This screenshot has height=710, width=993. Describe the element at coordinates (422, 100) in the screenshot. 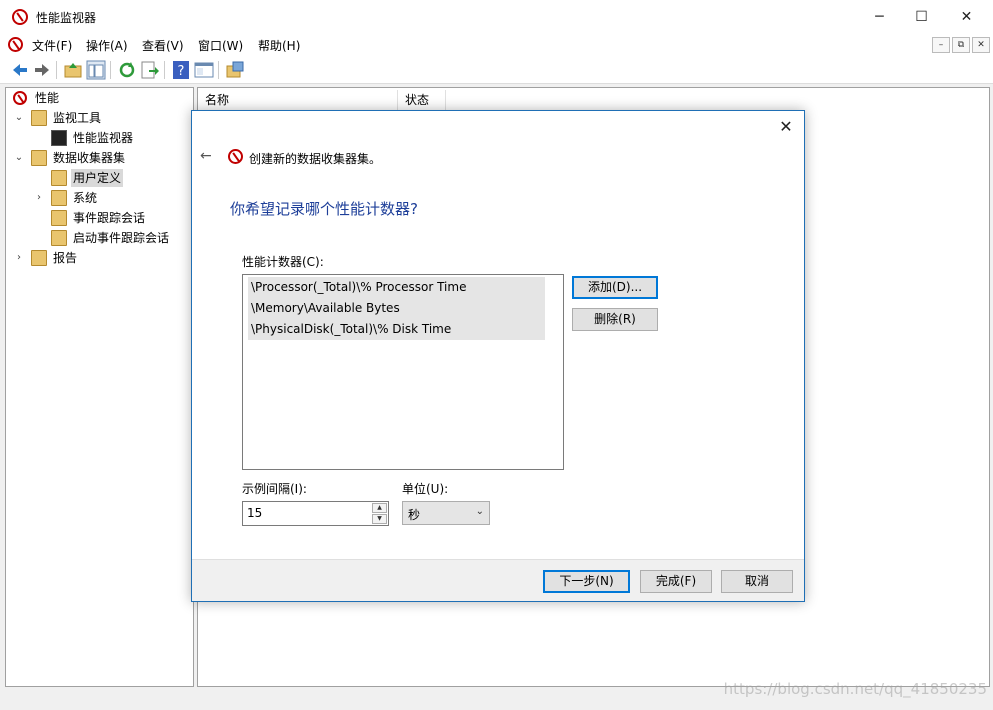

I see `column-header-status: 状态` at that location.